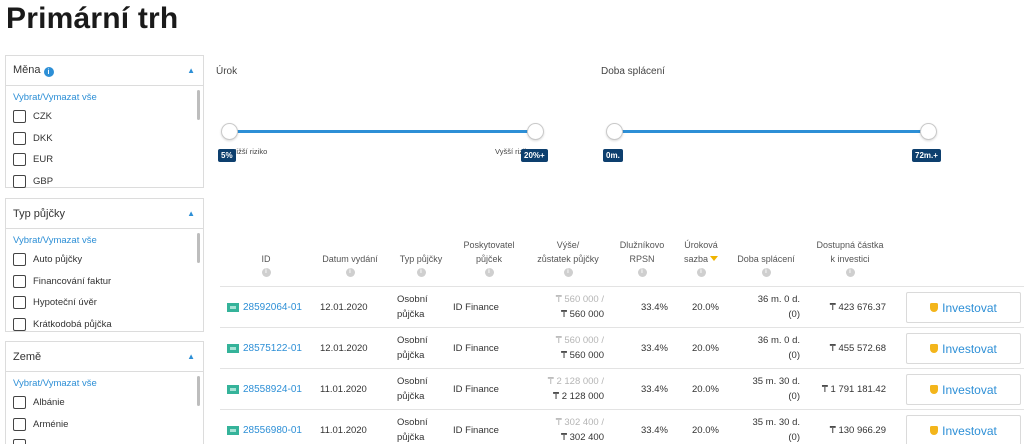 This screenshot has width=1024, height=444. Describe the element at coordinates (104, 139) in the screenshot. I see `currency-option-dkk: DKK` at that location.